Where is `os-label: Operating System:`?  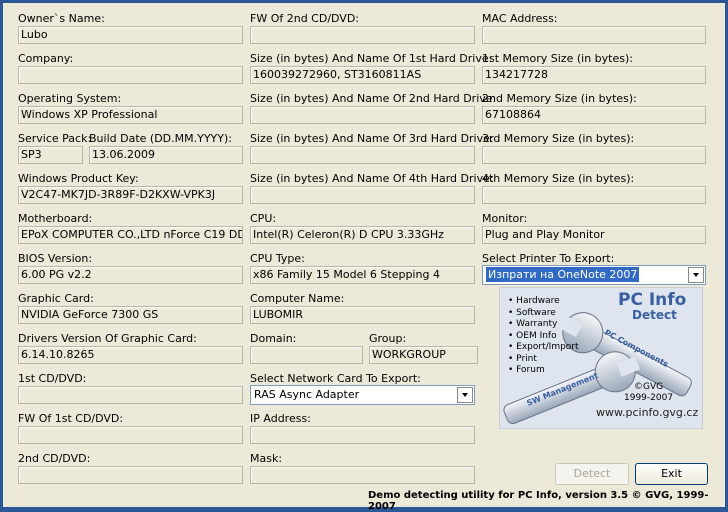
os-label: Operating System: is located at coordinates (70, 98).